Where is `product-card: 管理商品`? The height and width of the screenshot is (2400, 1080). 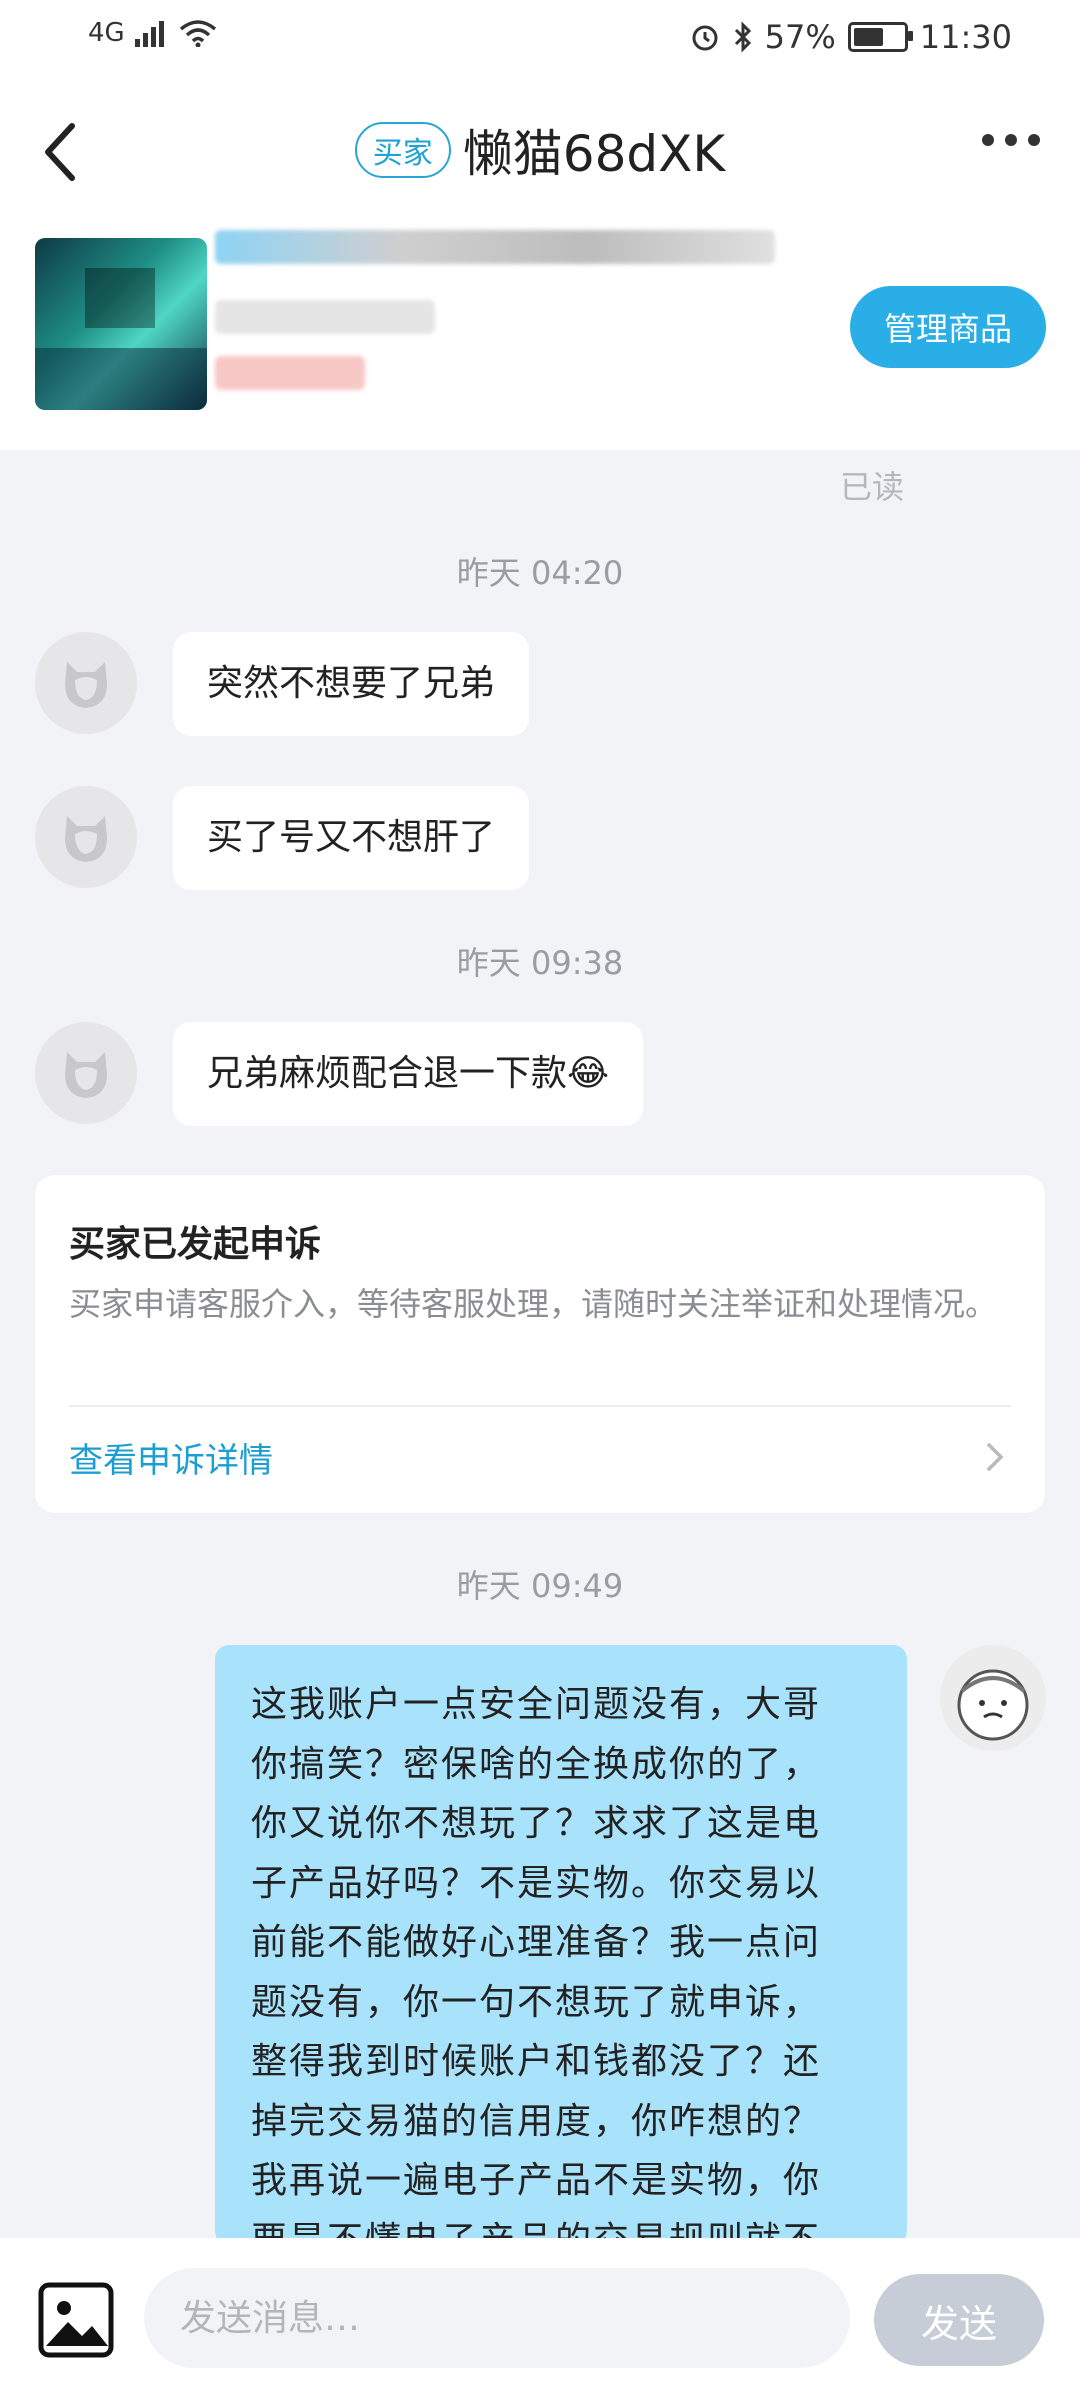
product-card: 管理商品 is located at coordinates (540, 335).